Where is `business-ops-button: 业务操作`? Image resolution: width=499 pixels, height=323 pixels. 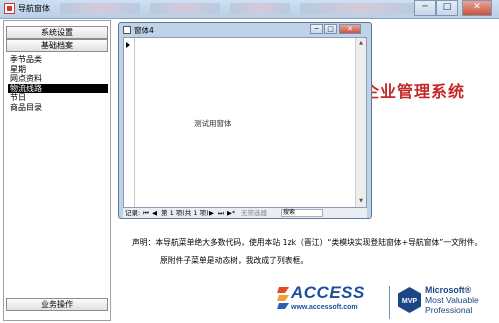
business-ops-button: 业务操作 is located at coordinates (57, 304).